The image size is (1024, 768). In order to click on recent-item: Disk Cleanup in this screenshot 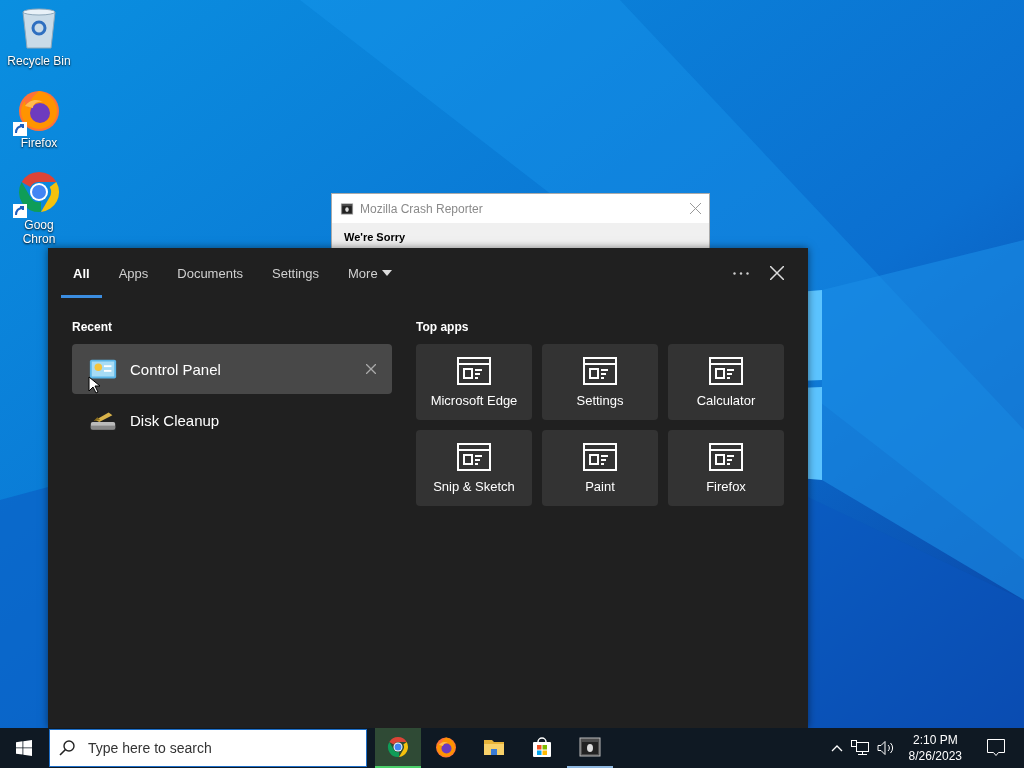, I will do `click(232, 420)`.